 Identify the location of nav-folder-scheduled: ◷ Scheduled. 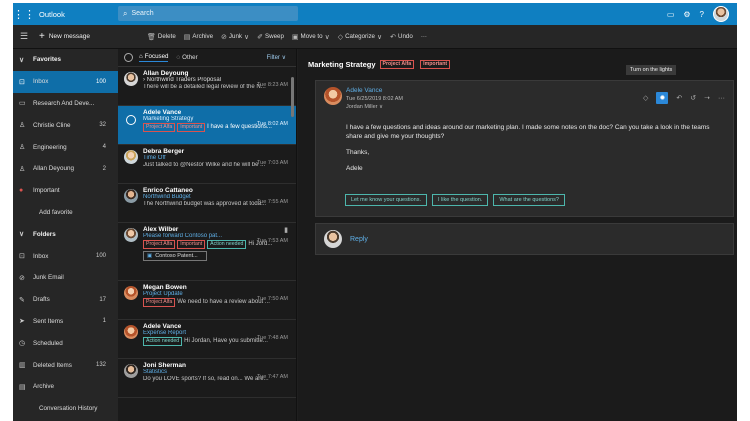
(65, 343).